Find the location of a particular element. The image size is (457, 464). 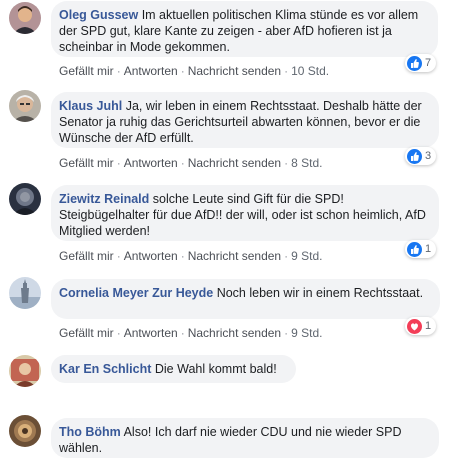

comment-text: Noch leben wir in einem Rechtsstaat. is located at coordinates (320, 293).